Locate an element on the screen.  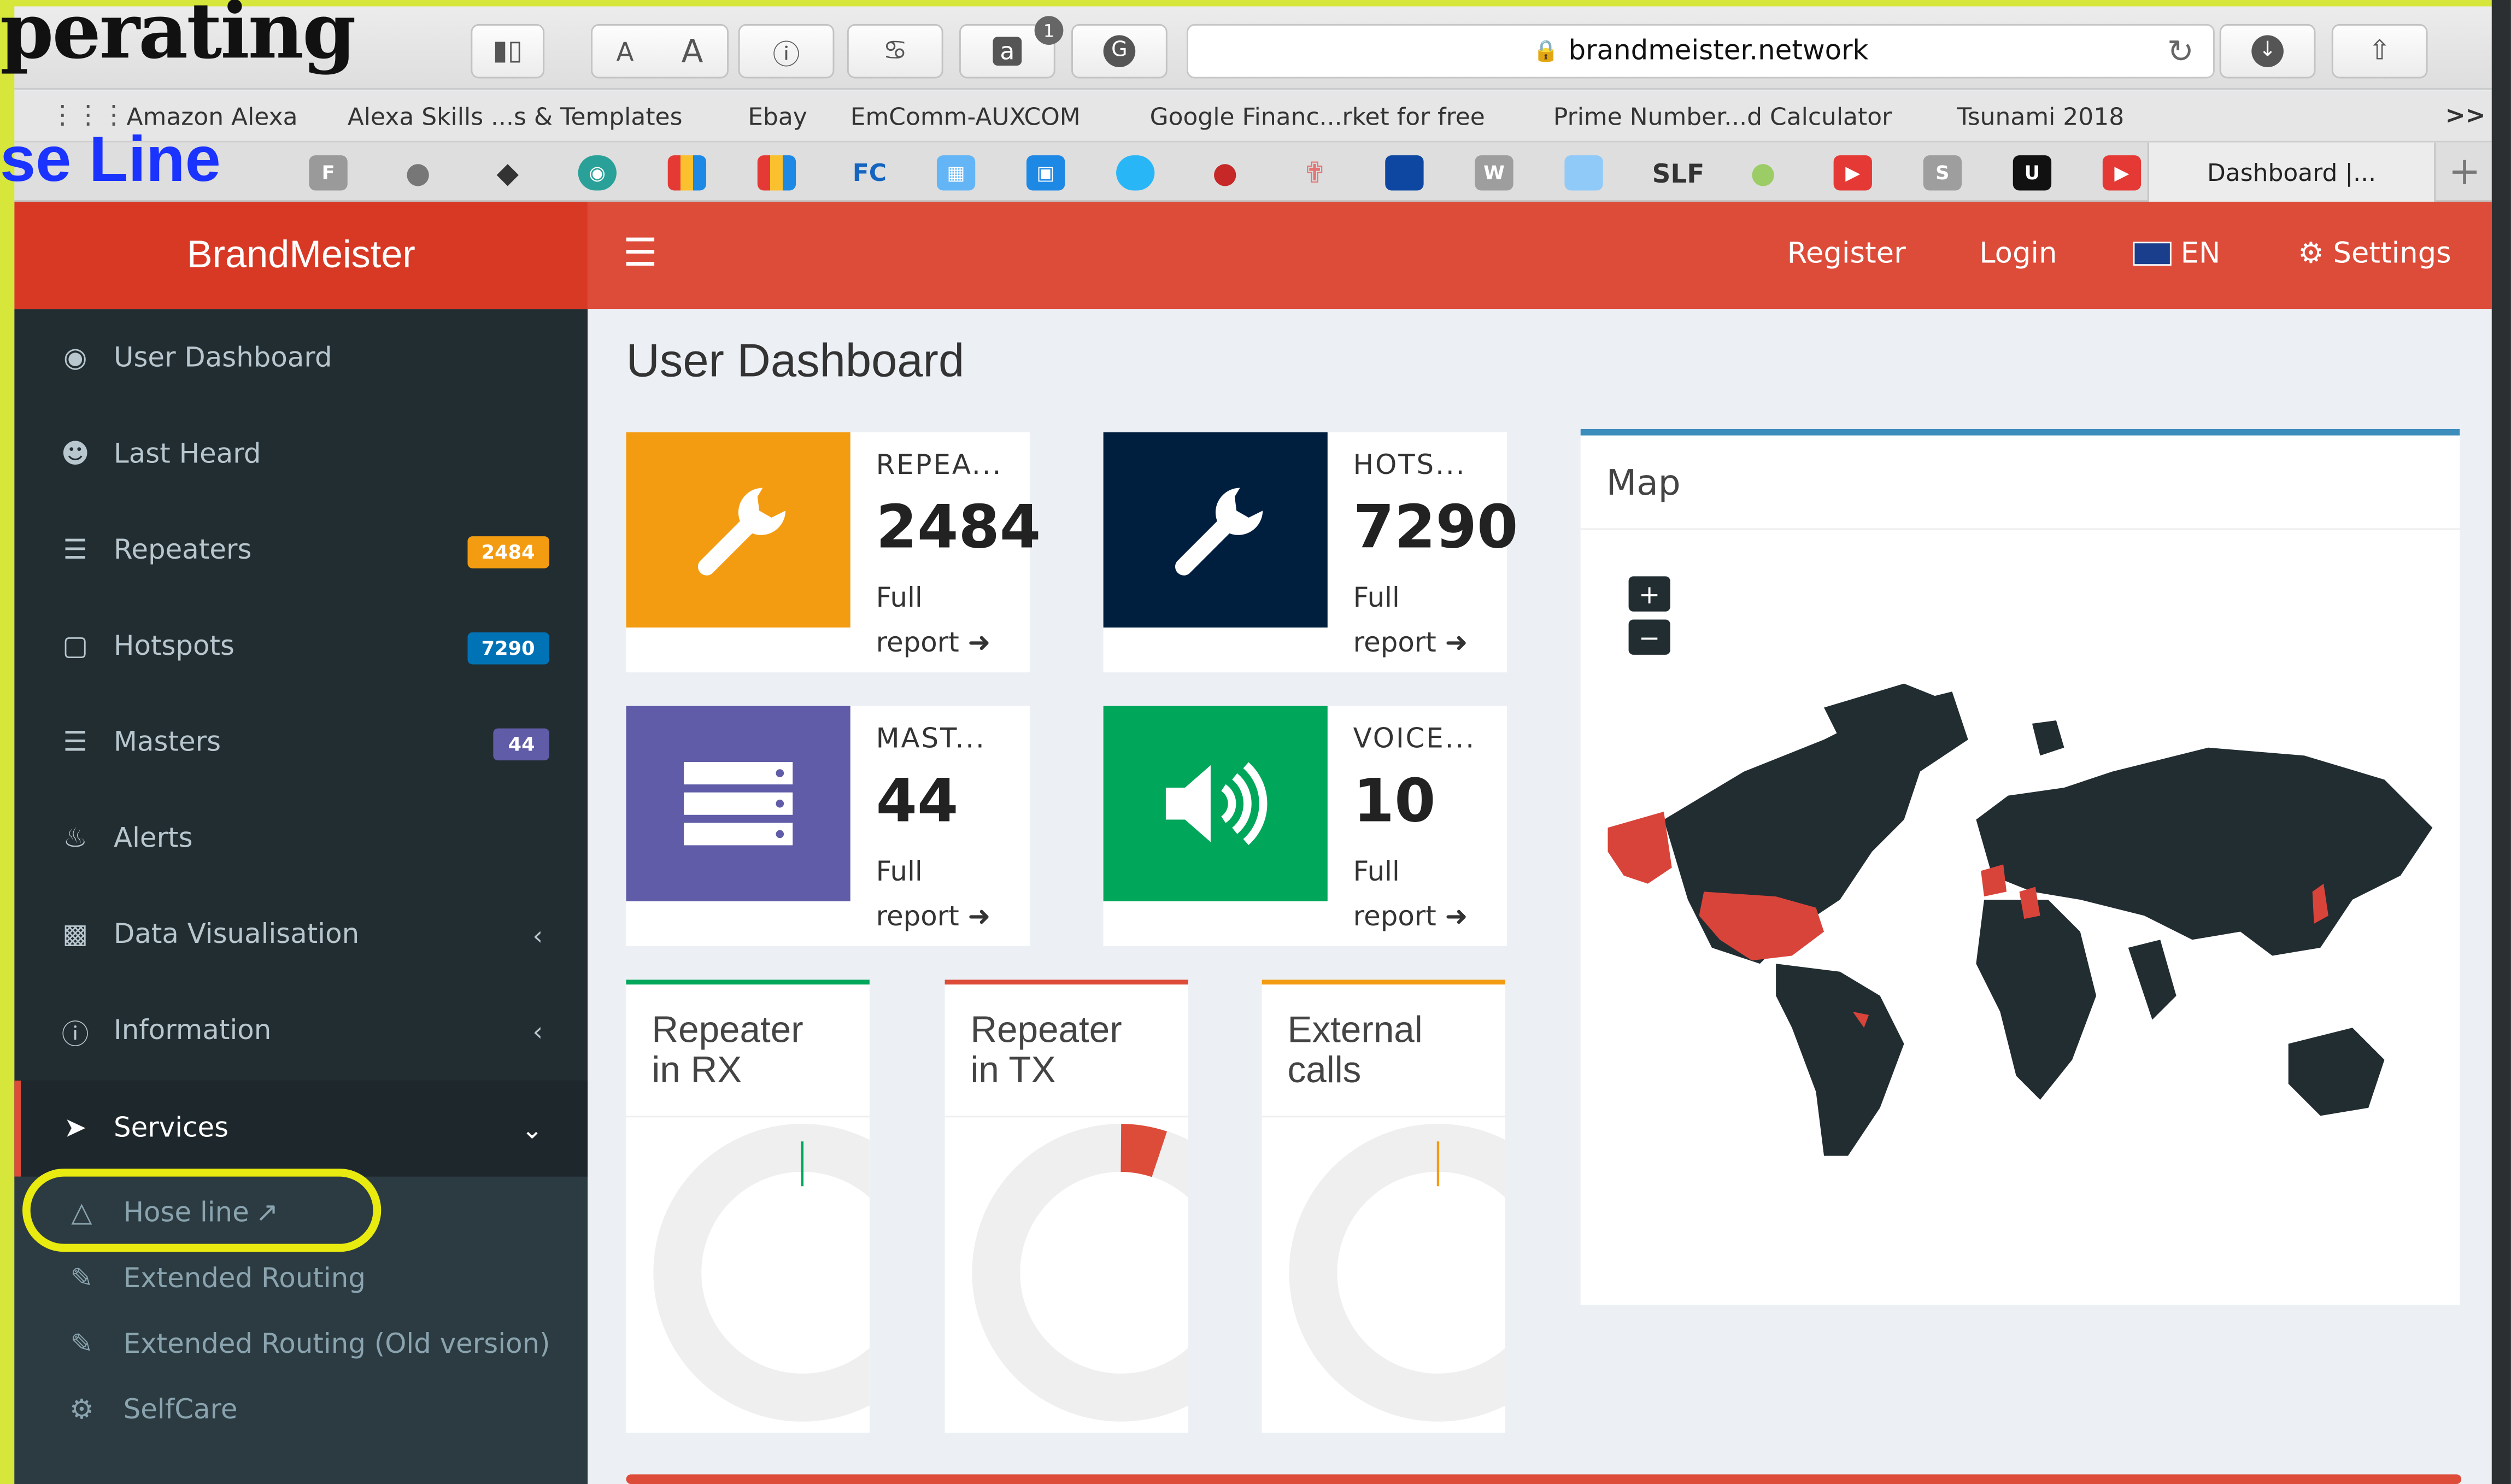
text-size-buttons: A A is located at coordinates (660, 52).